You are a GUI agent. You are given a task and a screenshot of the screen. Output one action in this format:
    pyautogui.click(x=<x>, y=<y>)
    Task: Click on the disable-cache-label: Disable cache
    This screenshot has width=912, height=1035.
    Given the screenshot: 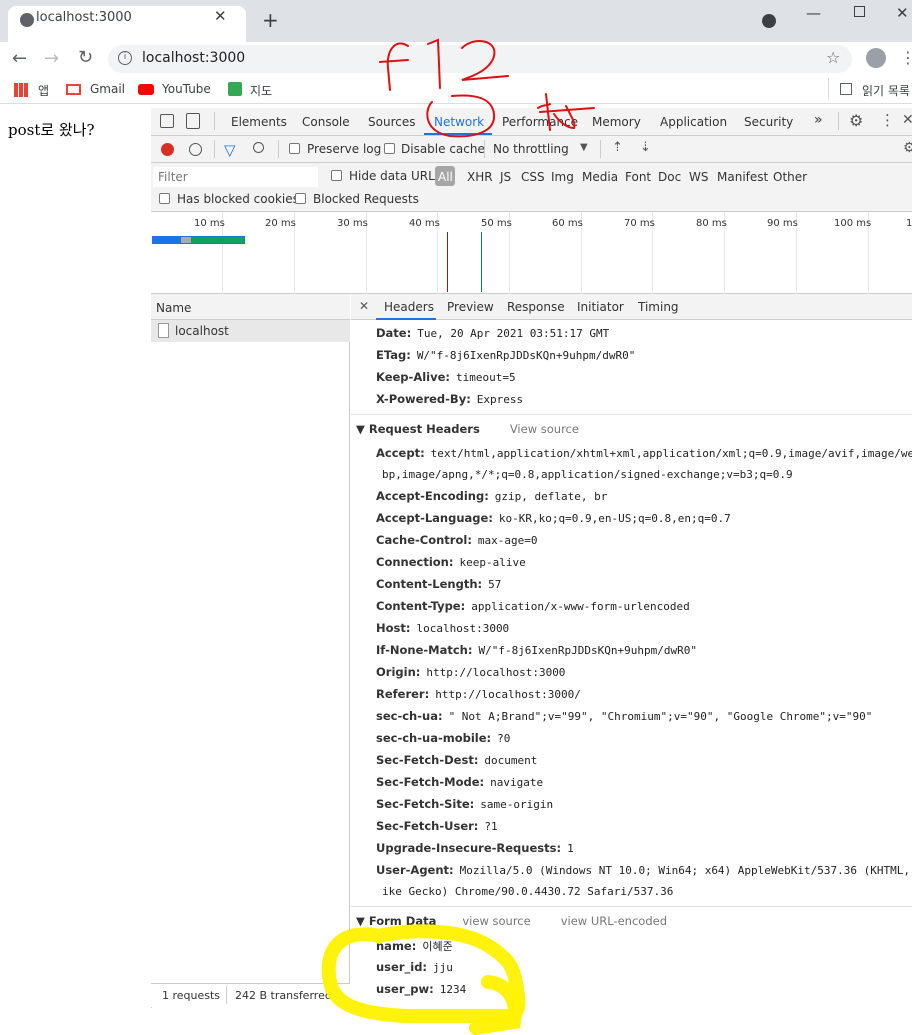 What is the action you would take?
    pyautogui.click(x=443, y=149)
    